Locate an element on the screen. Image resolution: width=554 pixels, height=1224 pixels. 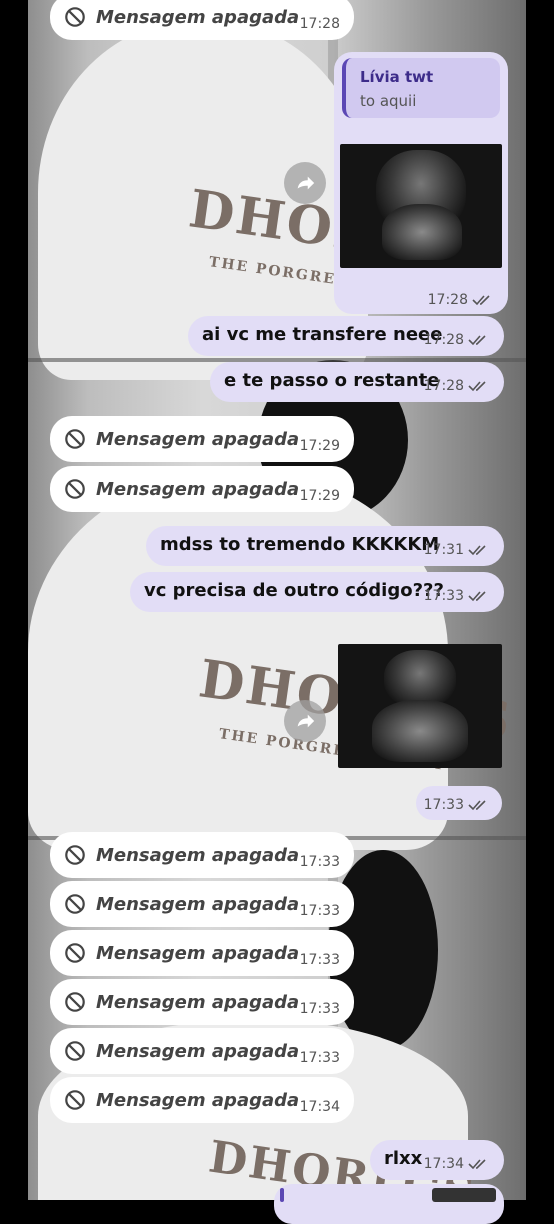
message-time: 17:31 is located at coordinates (443, 550).